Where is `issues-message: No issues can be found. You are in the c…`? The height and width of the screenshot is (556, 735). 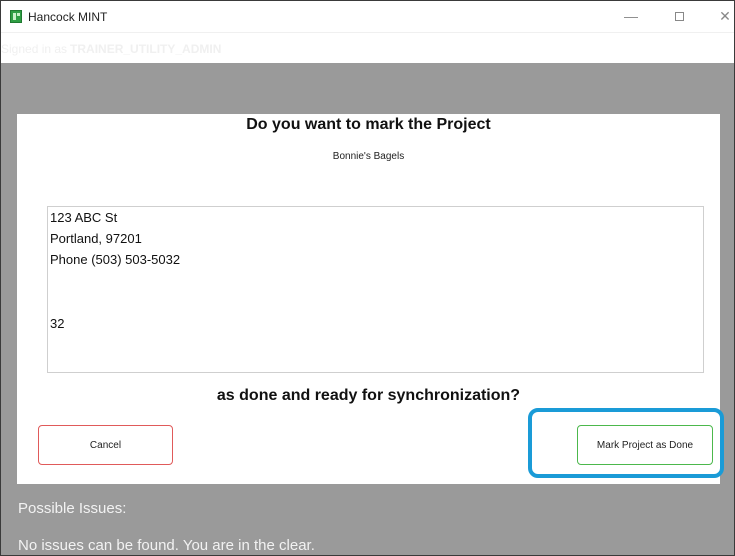 issues-message: No issues can be found. You are in the c… is located at coordinates (166, 545).